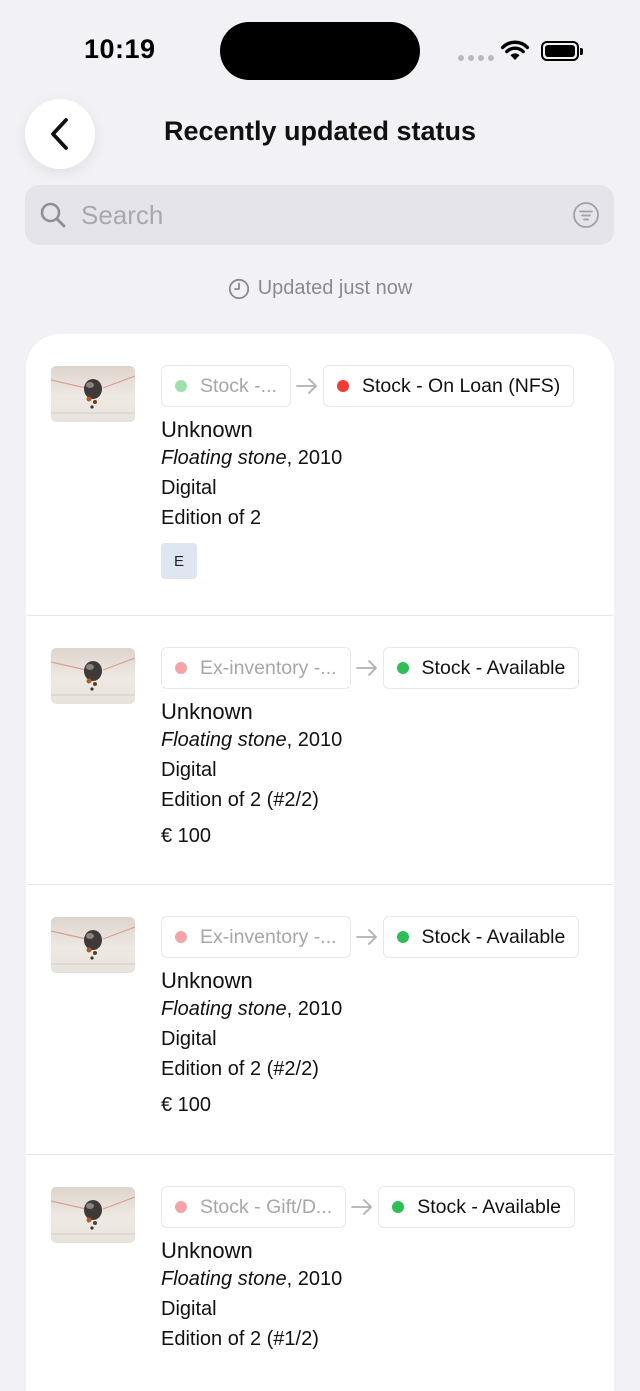  I want to click on status-bar: 10:19, so click(320, 50).